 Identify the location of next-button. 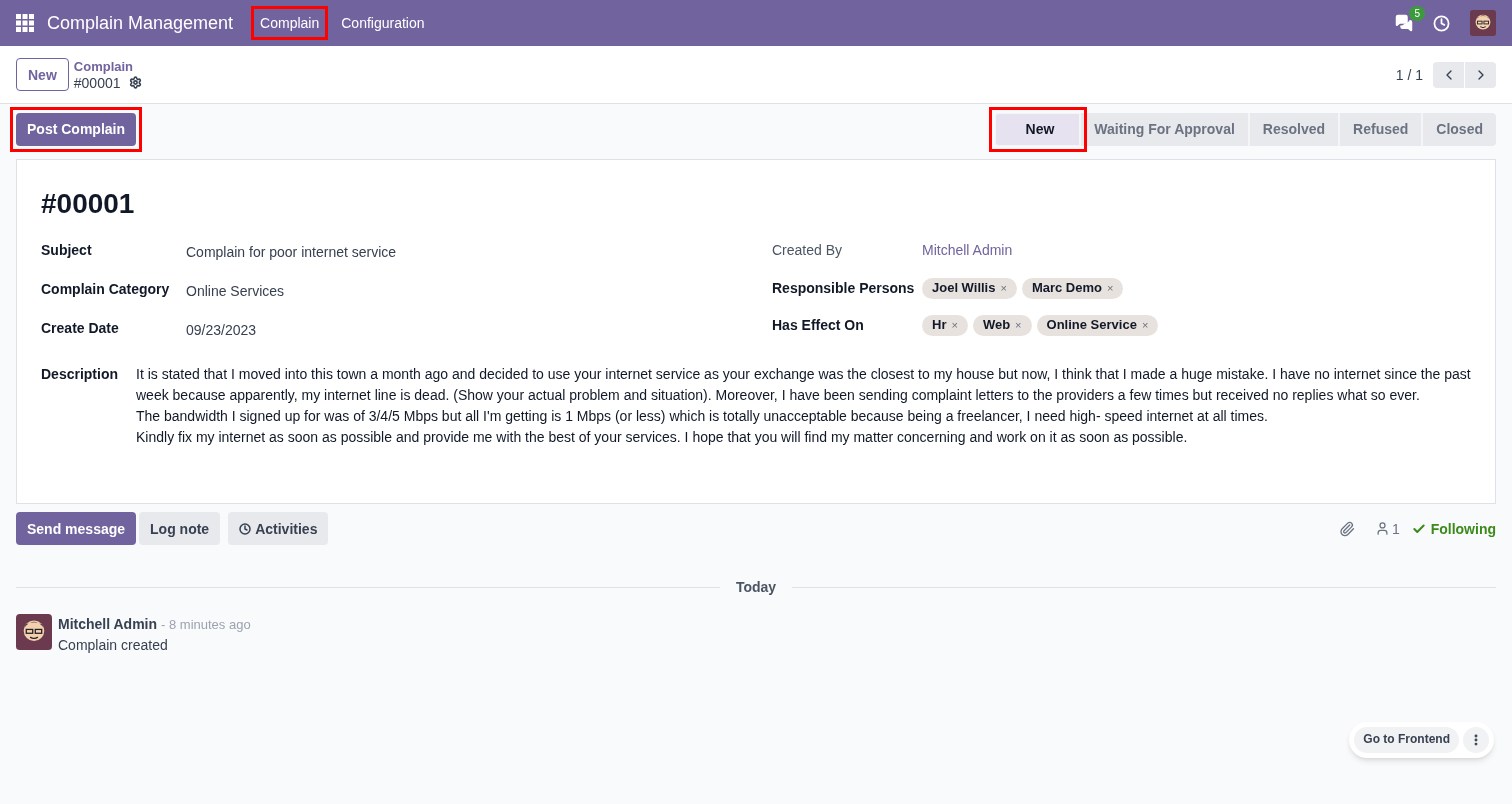
(1480, 74).